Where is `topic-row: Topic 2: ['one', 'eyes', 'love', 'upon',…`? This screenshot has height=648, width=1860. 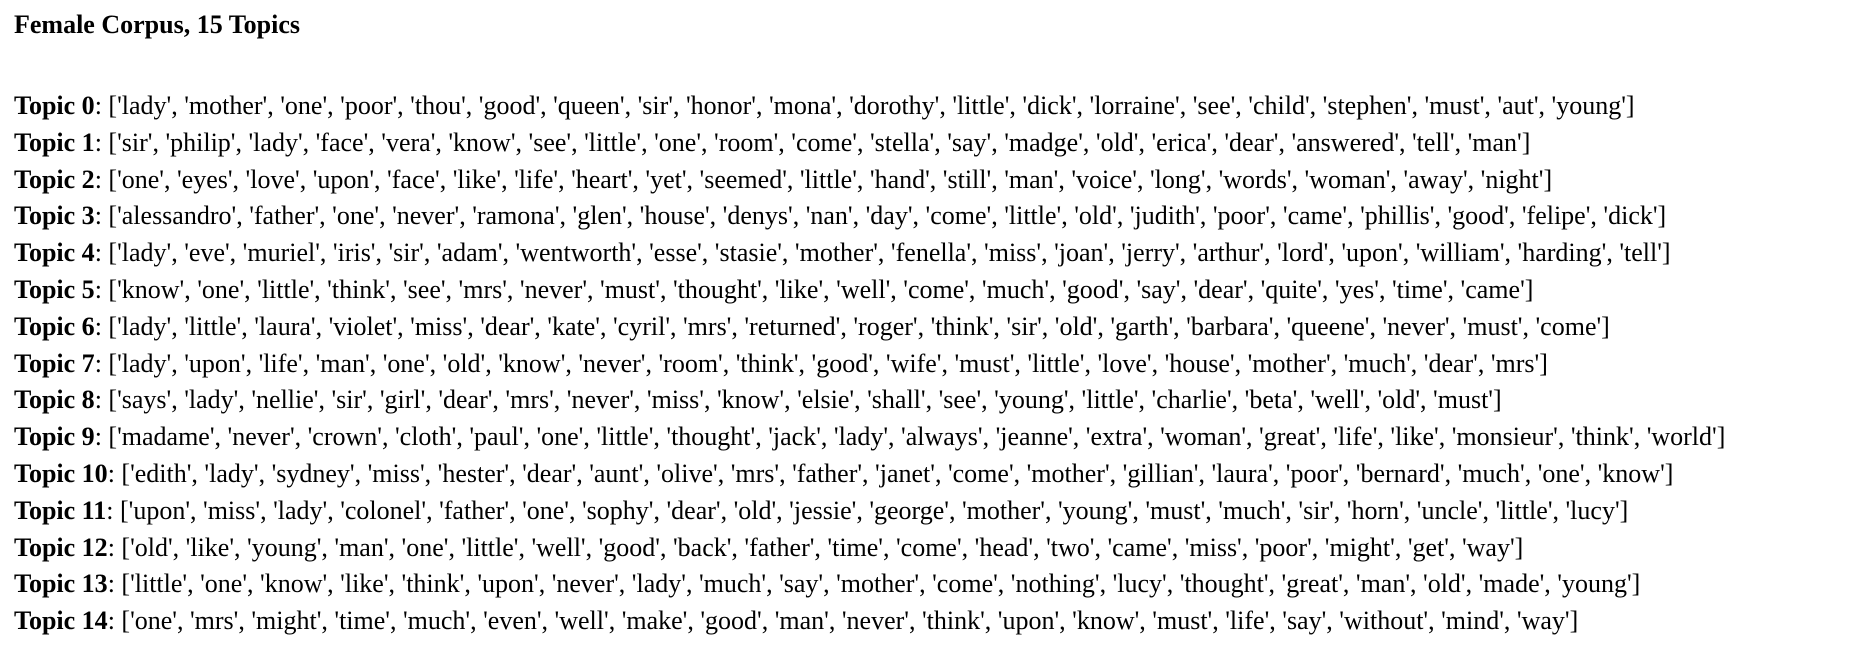 topic-row: Topic 2: ['one', 'eyes', 'love', 'upon',… is located at coordinates (934, 180).